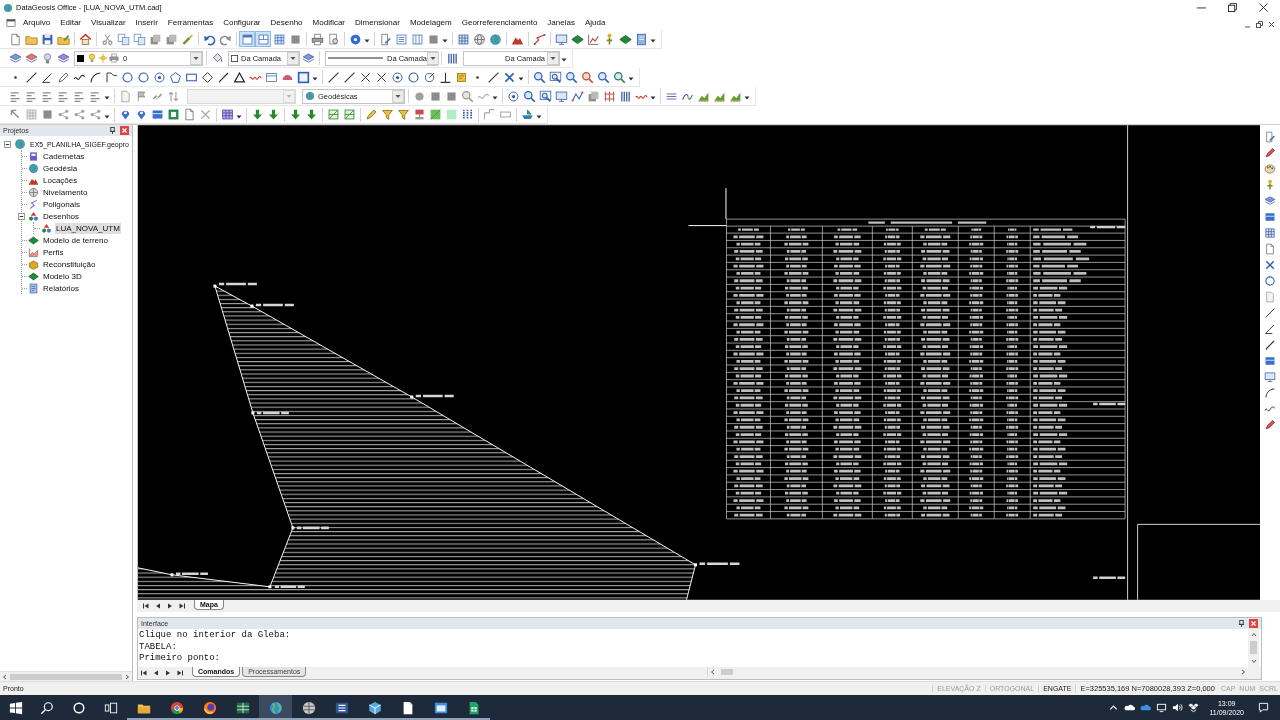 The height and width of the screenshot is (720, 1280). Describe the element at coordinates (1241, 623) in the screenshot. I see `pin-icon` at that location.